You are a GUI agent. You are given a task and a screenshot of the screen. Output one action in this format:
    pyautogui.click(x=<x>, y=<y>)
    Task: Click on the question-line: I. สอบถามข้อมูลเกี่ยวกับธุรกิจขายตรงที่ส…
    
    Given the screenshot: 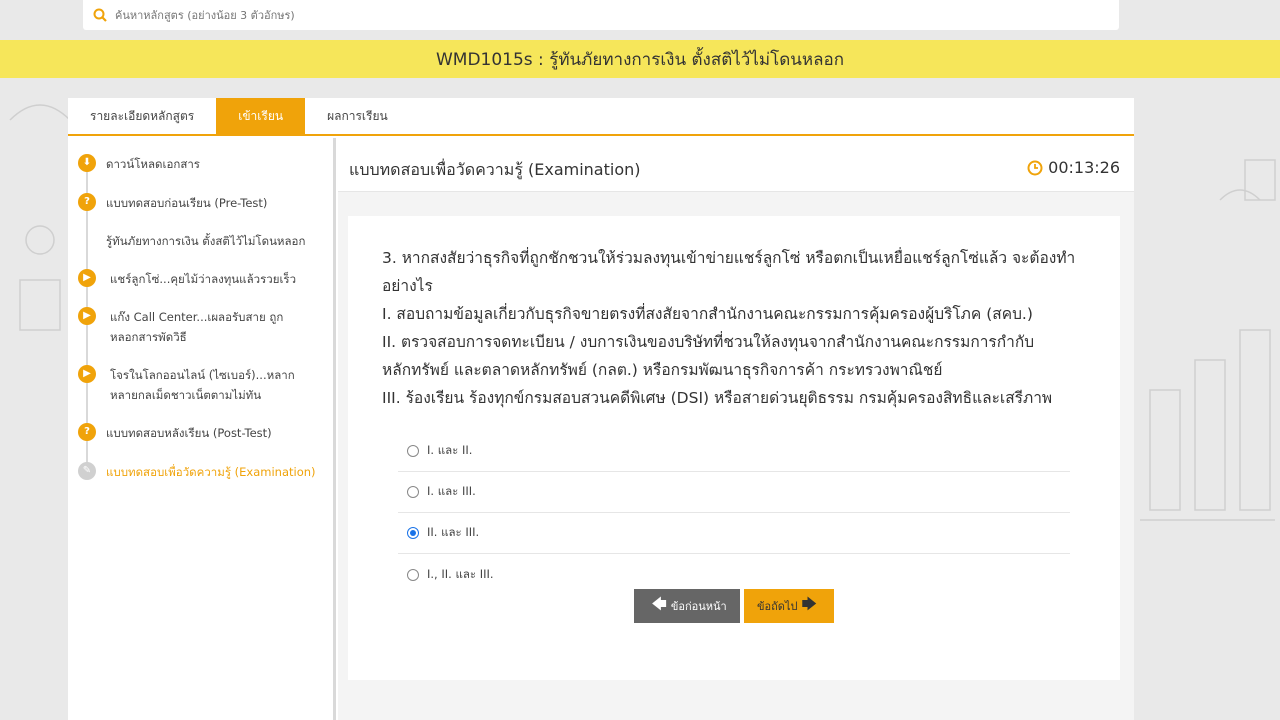 What is the action you would take?
    pyautogui.click(x=707, y=314)
    